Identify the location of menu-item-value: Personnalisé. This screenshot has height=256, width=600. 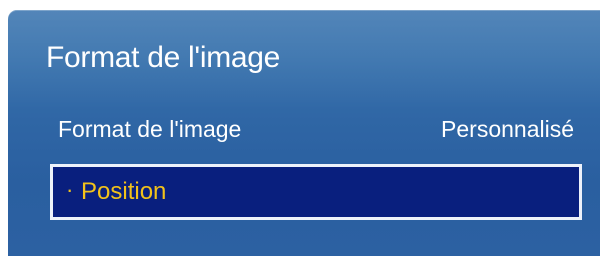
(507, 129).